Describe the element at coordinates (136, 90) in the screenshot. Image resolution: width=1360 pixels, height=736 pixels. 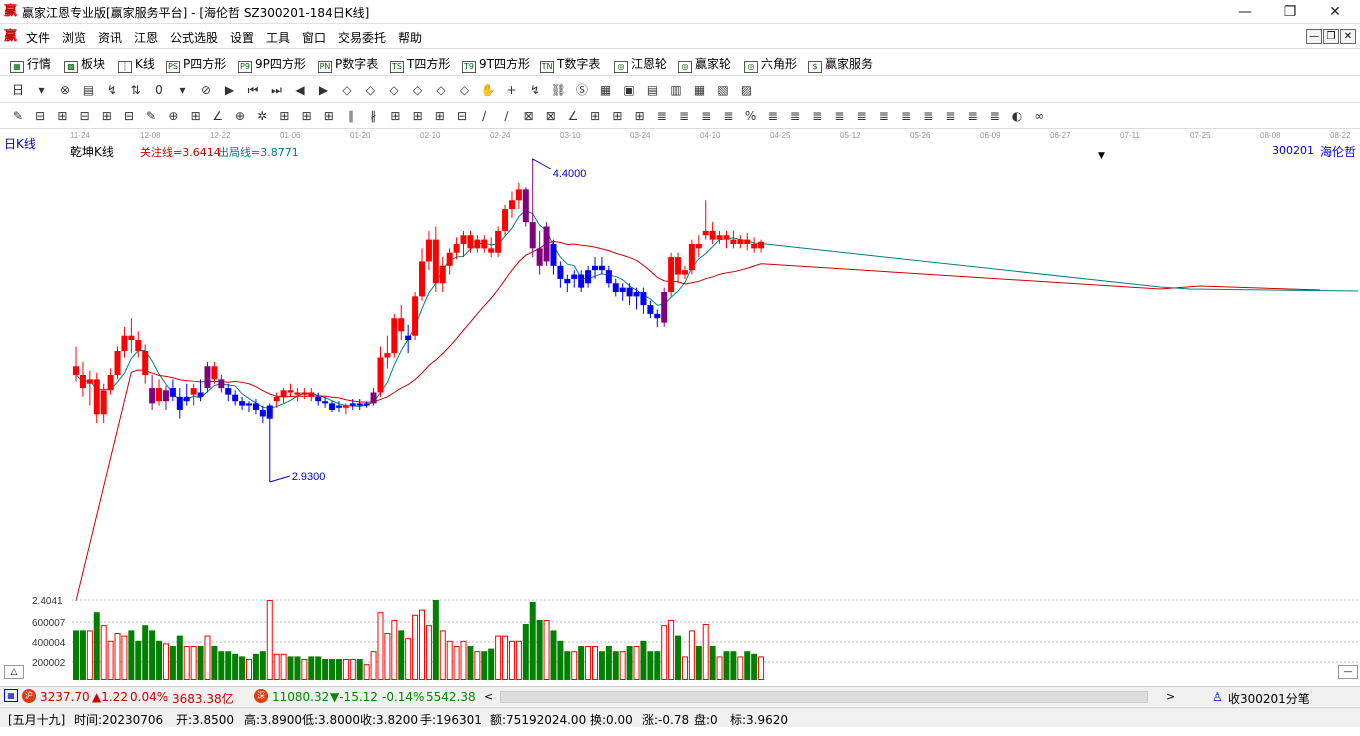
I see `toolbar-tool-icon: ⇅` at that location.